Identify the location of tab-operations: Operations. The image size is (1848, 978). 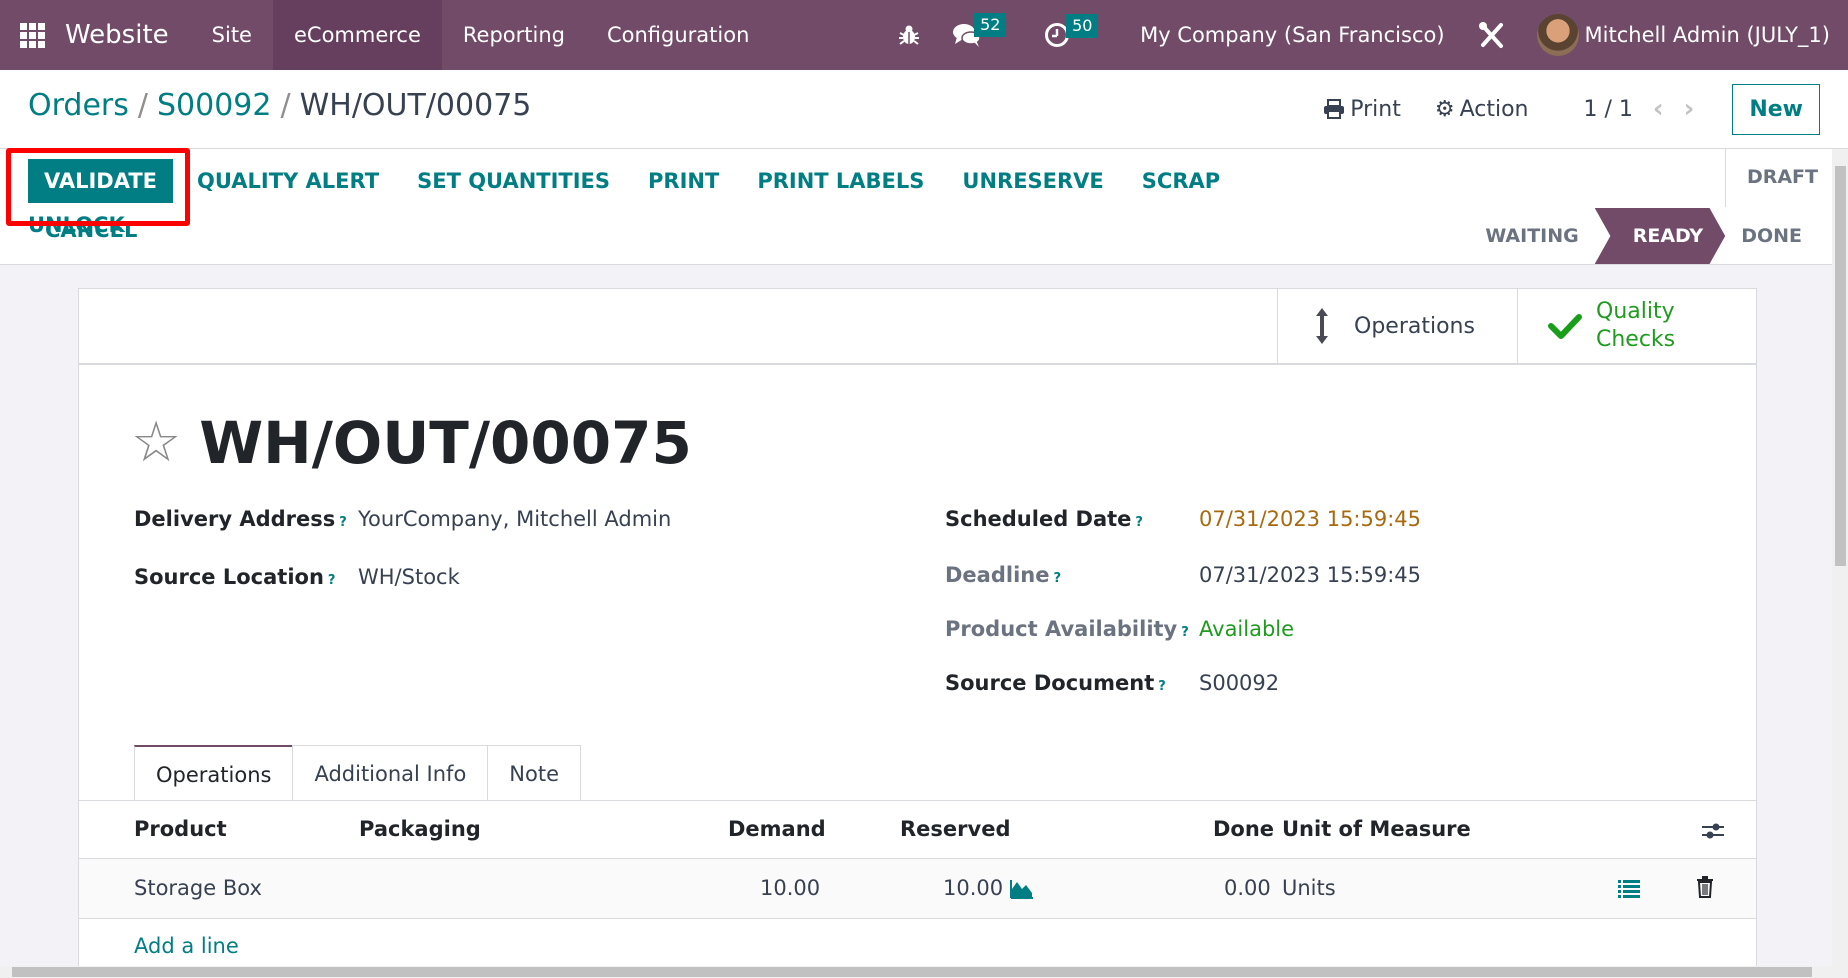
(214, 773).